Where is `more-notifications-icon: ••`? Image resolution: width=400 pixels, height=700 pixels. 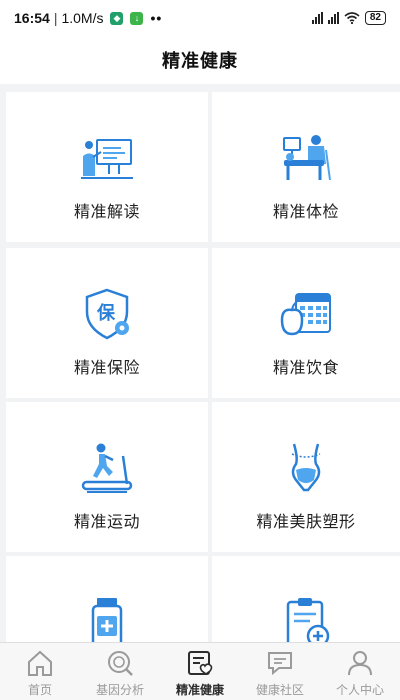
more-notifications-icon: •• is located at coordinates (156, 18).